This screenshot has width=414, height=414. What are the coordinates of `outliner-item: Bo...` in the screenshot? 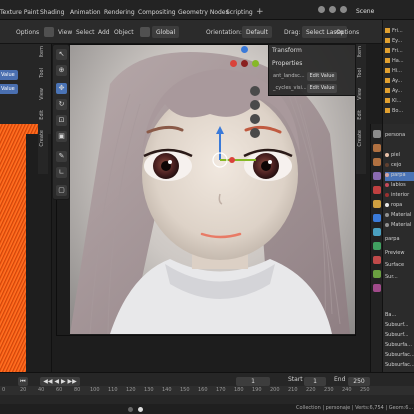 It's located at (399, 112).